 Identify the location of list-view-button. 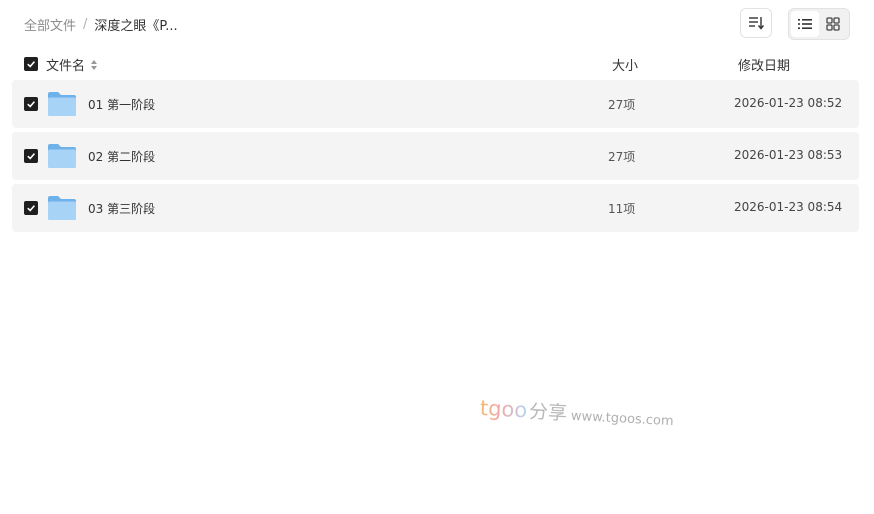
(805, 24).